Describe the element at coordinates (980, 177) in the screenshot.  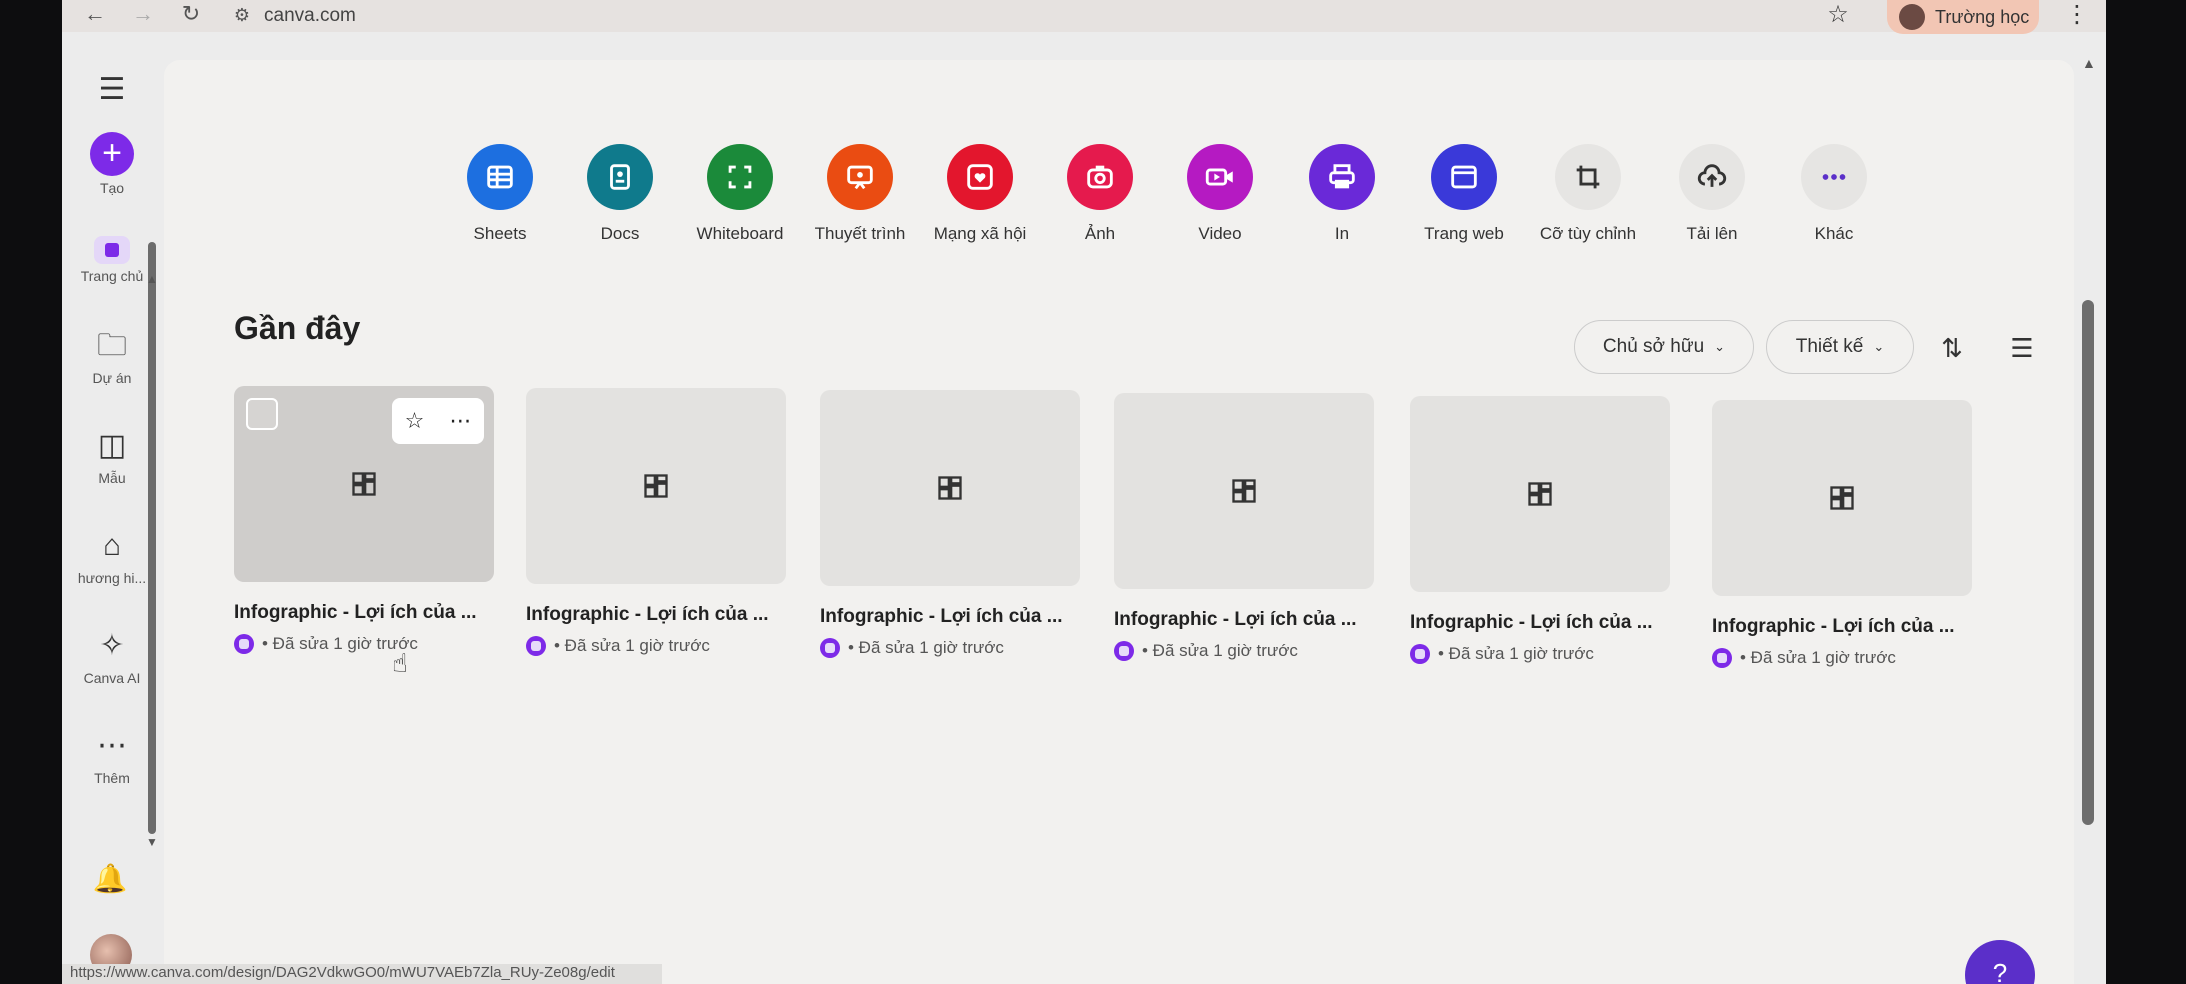
I see `social-icon` at that location.